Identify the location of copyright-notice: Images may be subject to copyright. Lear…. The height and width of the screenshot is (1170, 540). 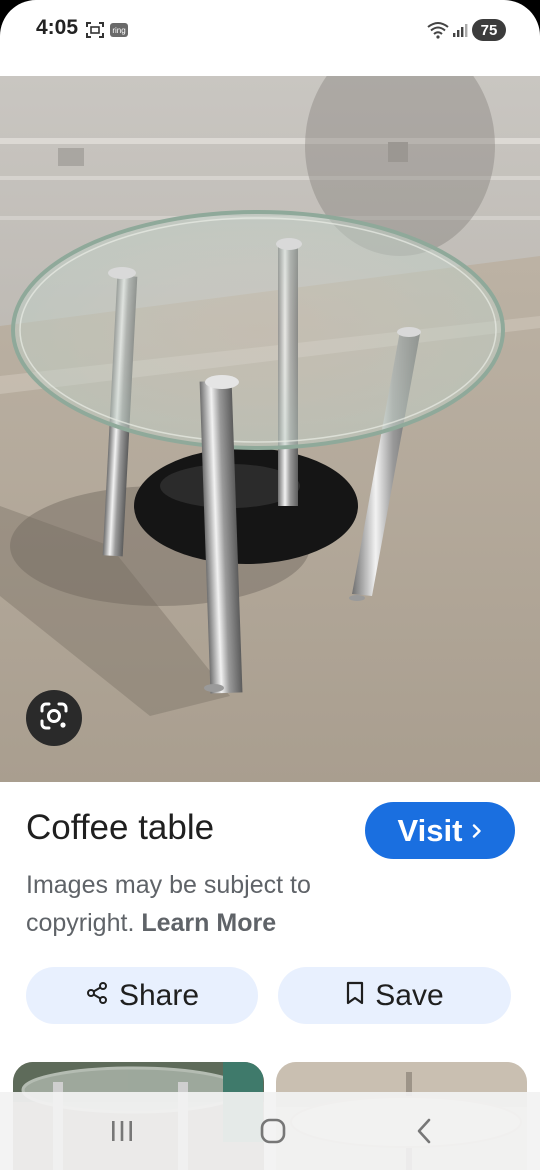
(206, 904).